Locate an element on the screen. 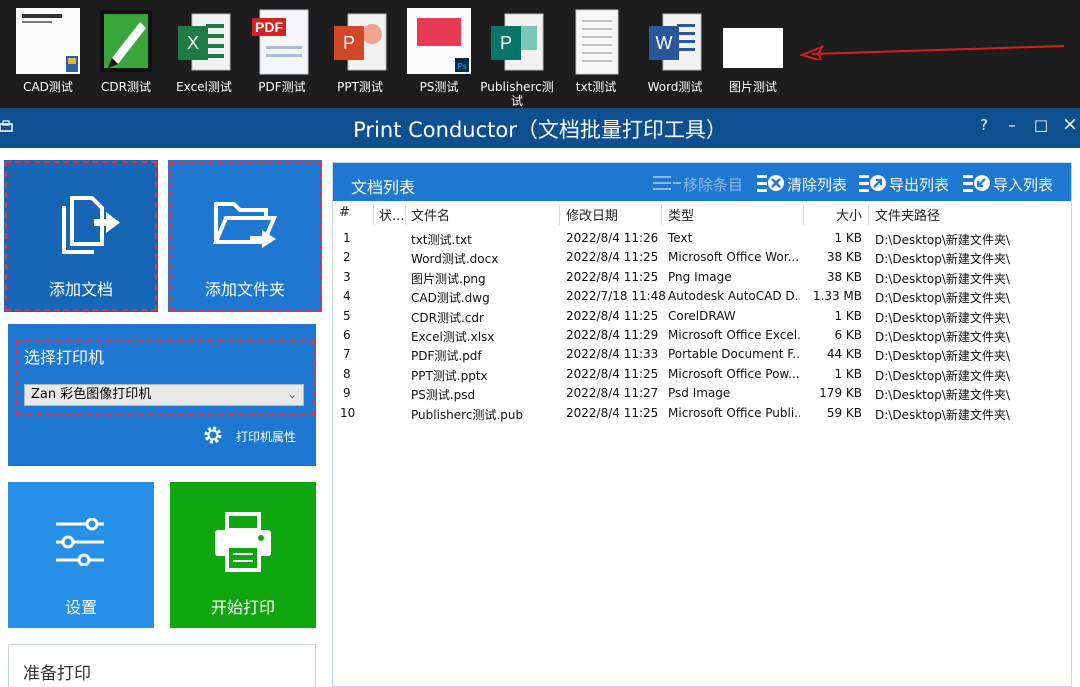  desktop-file-word: W Word测试 is located at coordinates (675, 57).